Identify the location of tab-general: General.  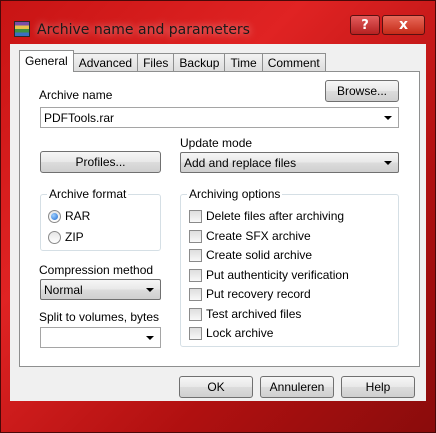
(46, 61).